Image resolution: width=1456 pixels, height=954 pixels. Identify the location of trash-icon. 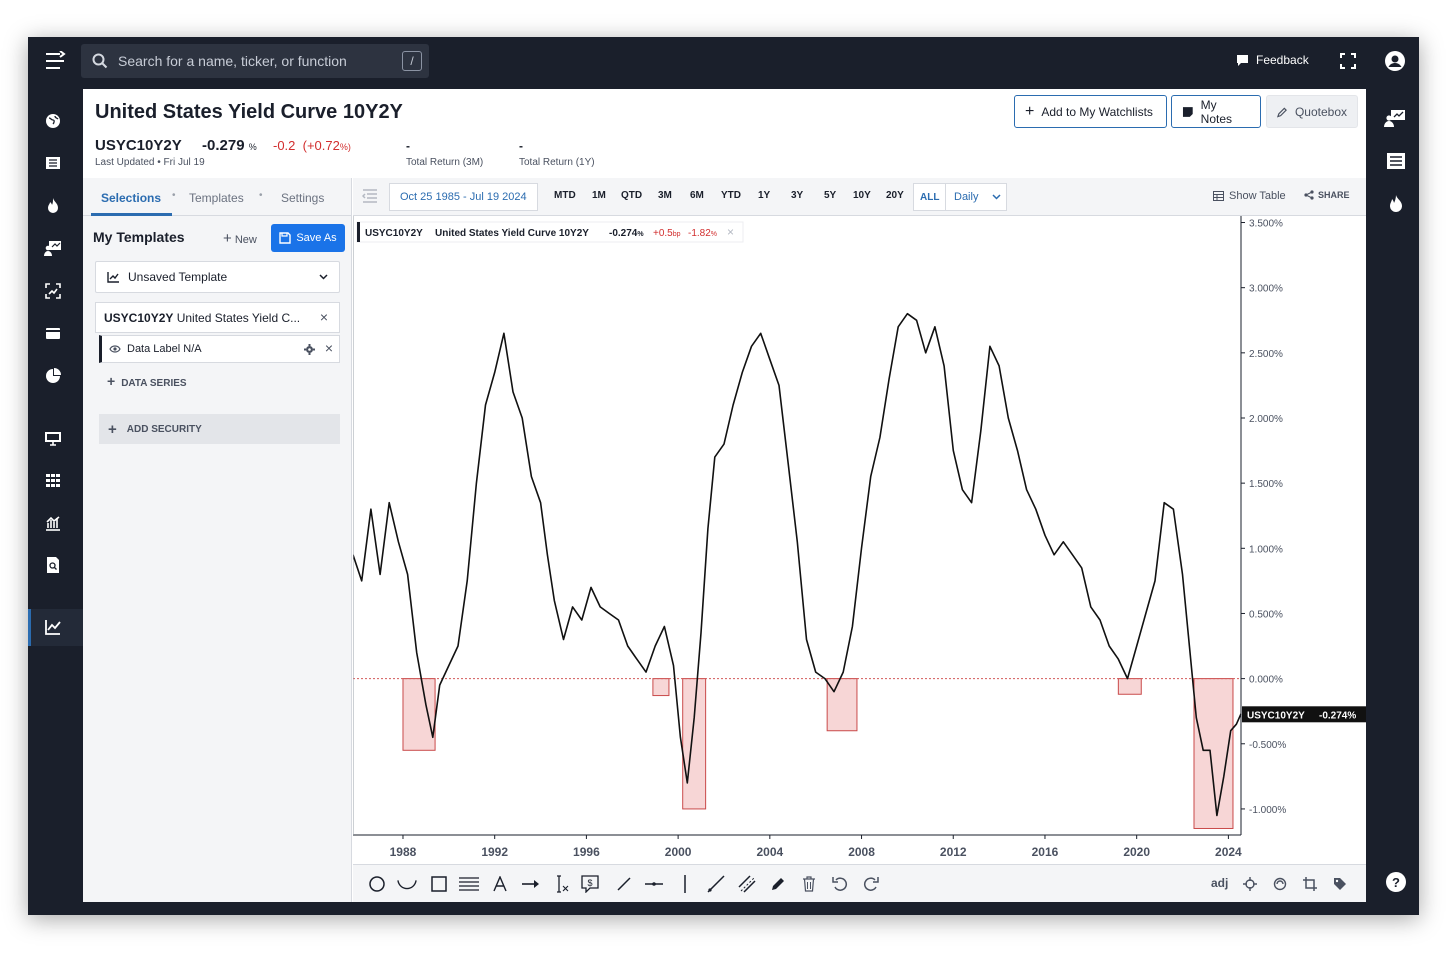
(809, 884).